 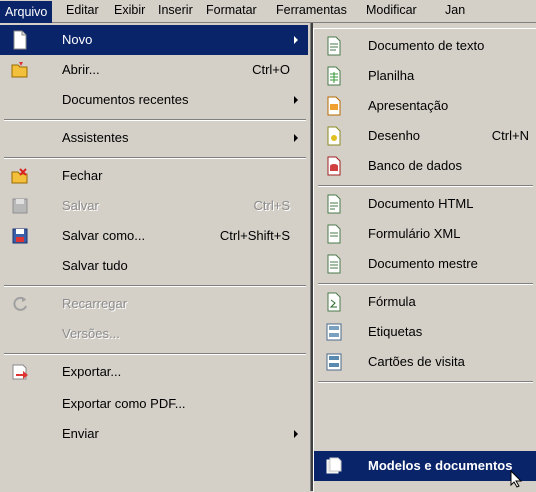 I want to click on submenu-item-label: Documento mestre, so click(x=423, y=263).